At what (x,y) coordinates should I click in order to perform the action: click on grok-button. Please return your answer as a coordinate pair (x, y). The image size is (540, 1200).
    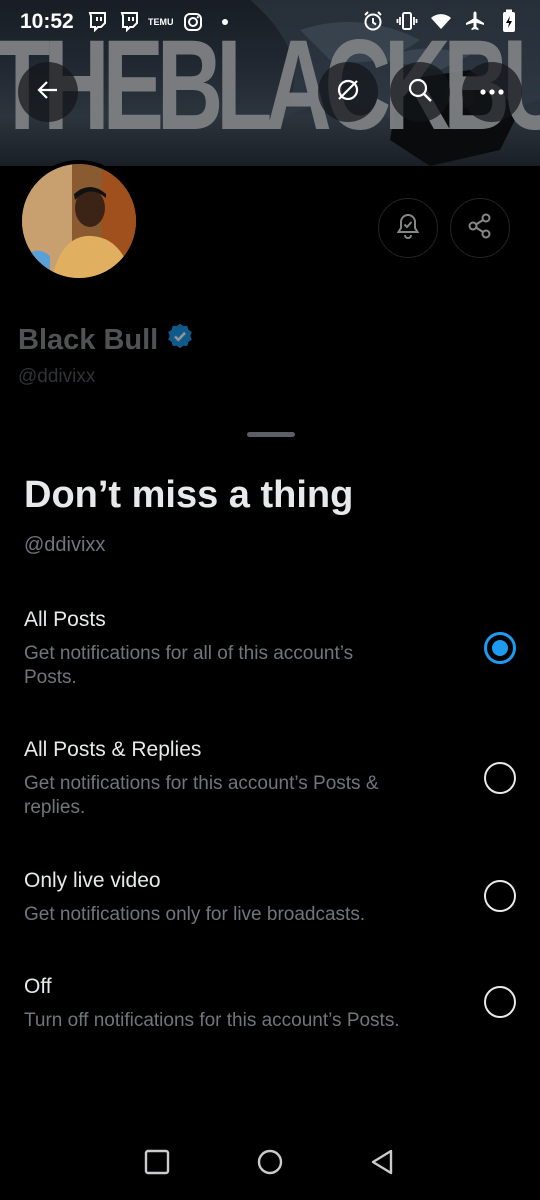
    Looking at the image, I should click on (348, 92).